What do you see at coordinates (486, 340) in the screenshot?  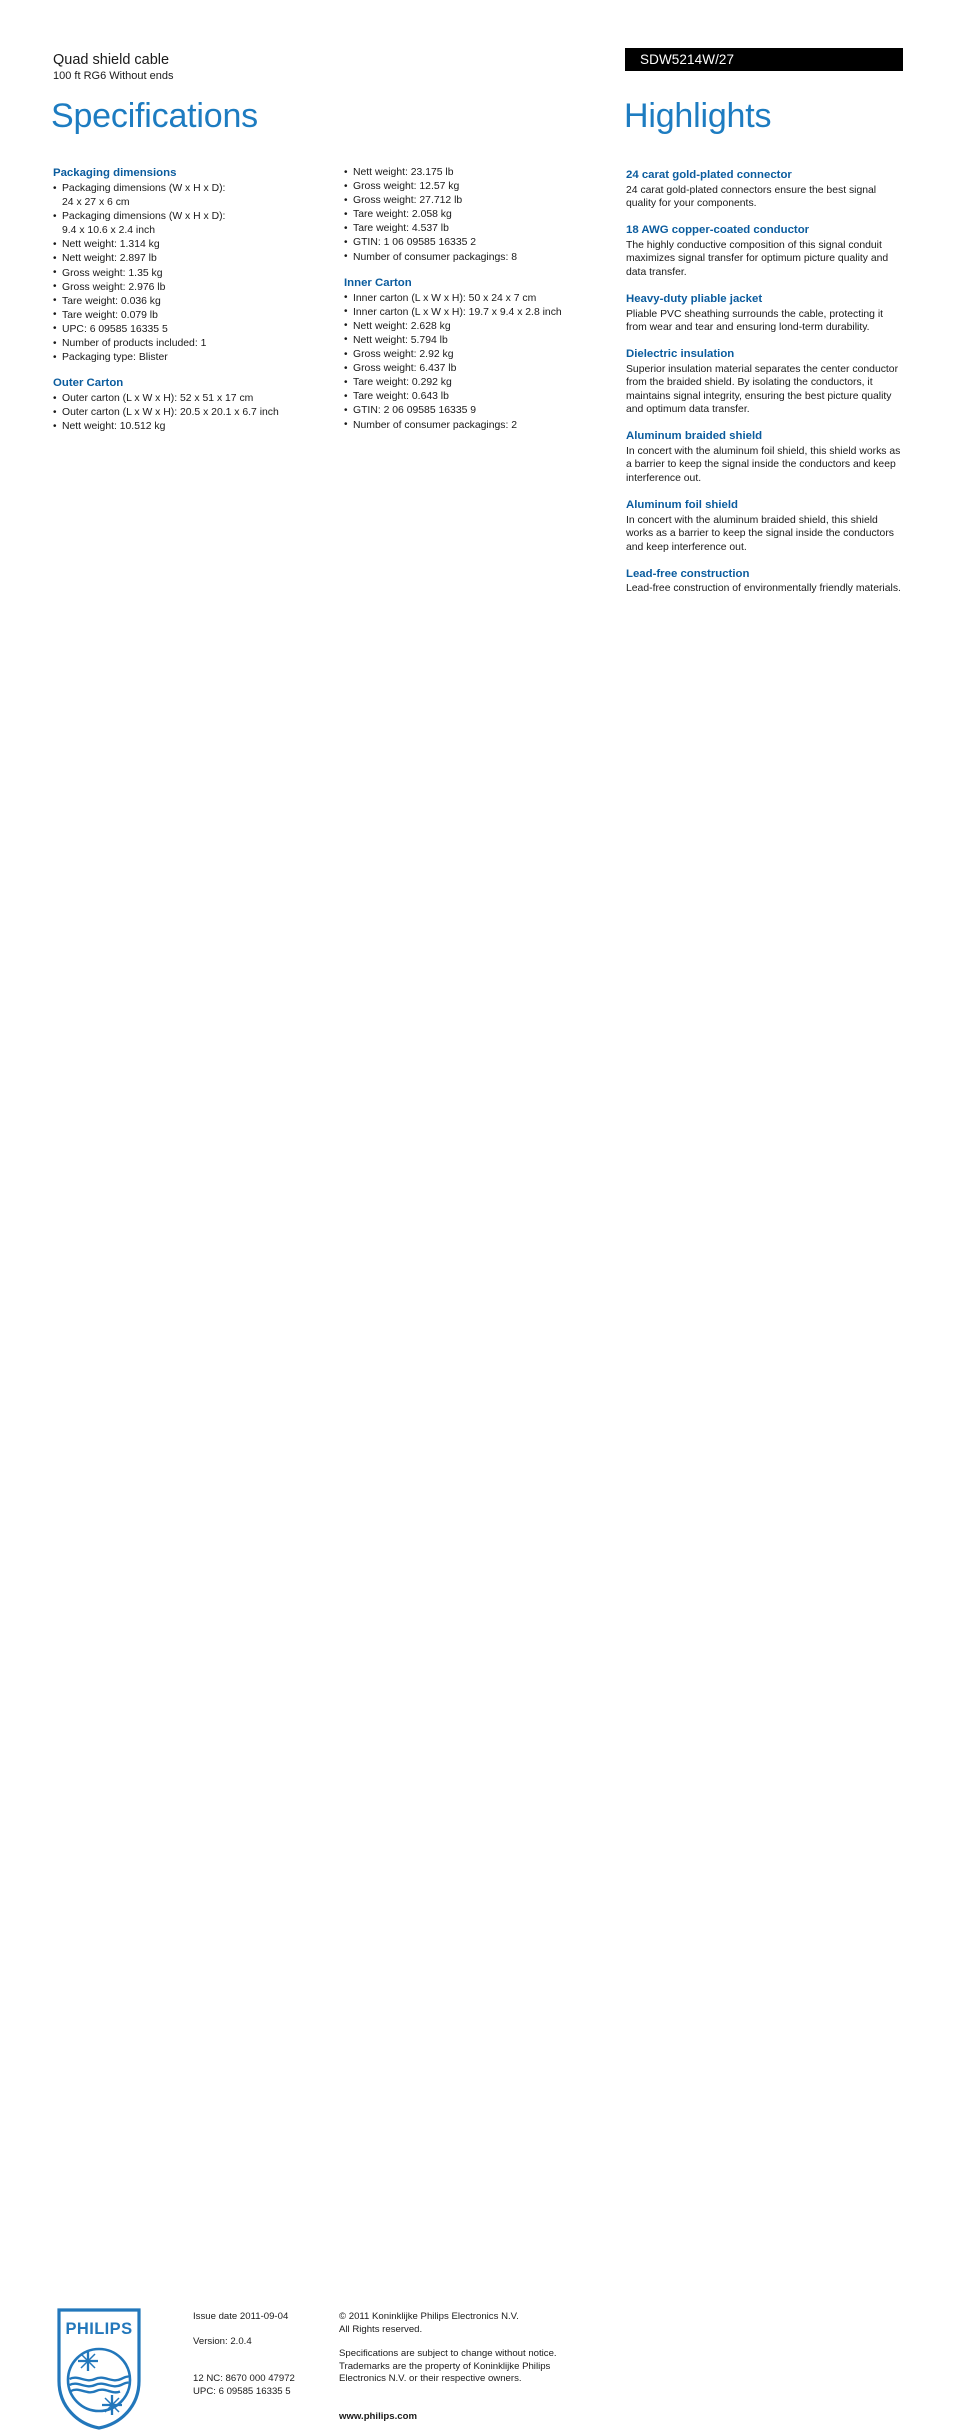 I see `spec-item: Nett weight: 5.794 lb` at bounding box center [486, 340].